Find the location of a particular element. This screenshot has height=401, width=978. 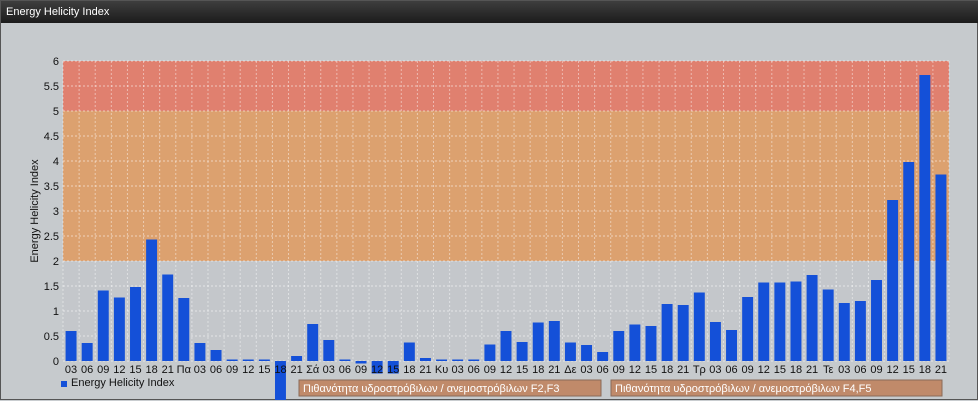

y-tick-label: 5.5 is located at coordinates (51, 87).